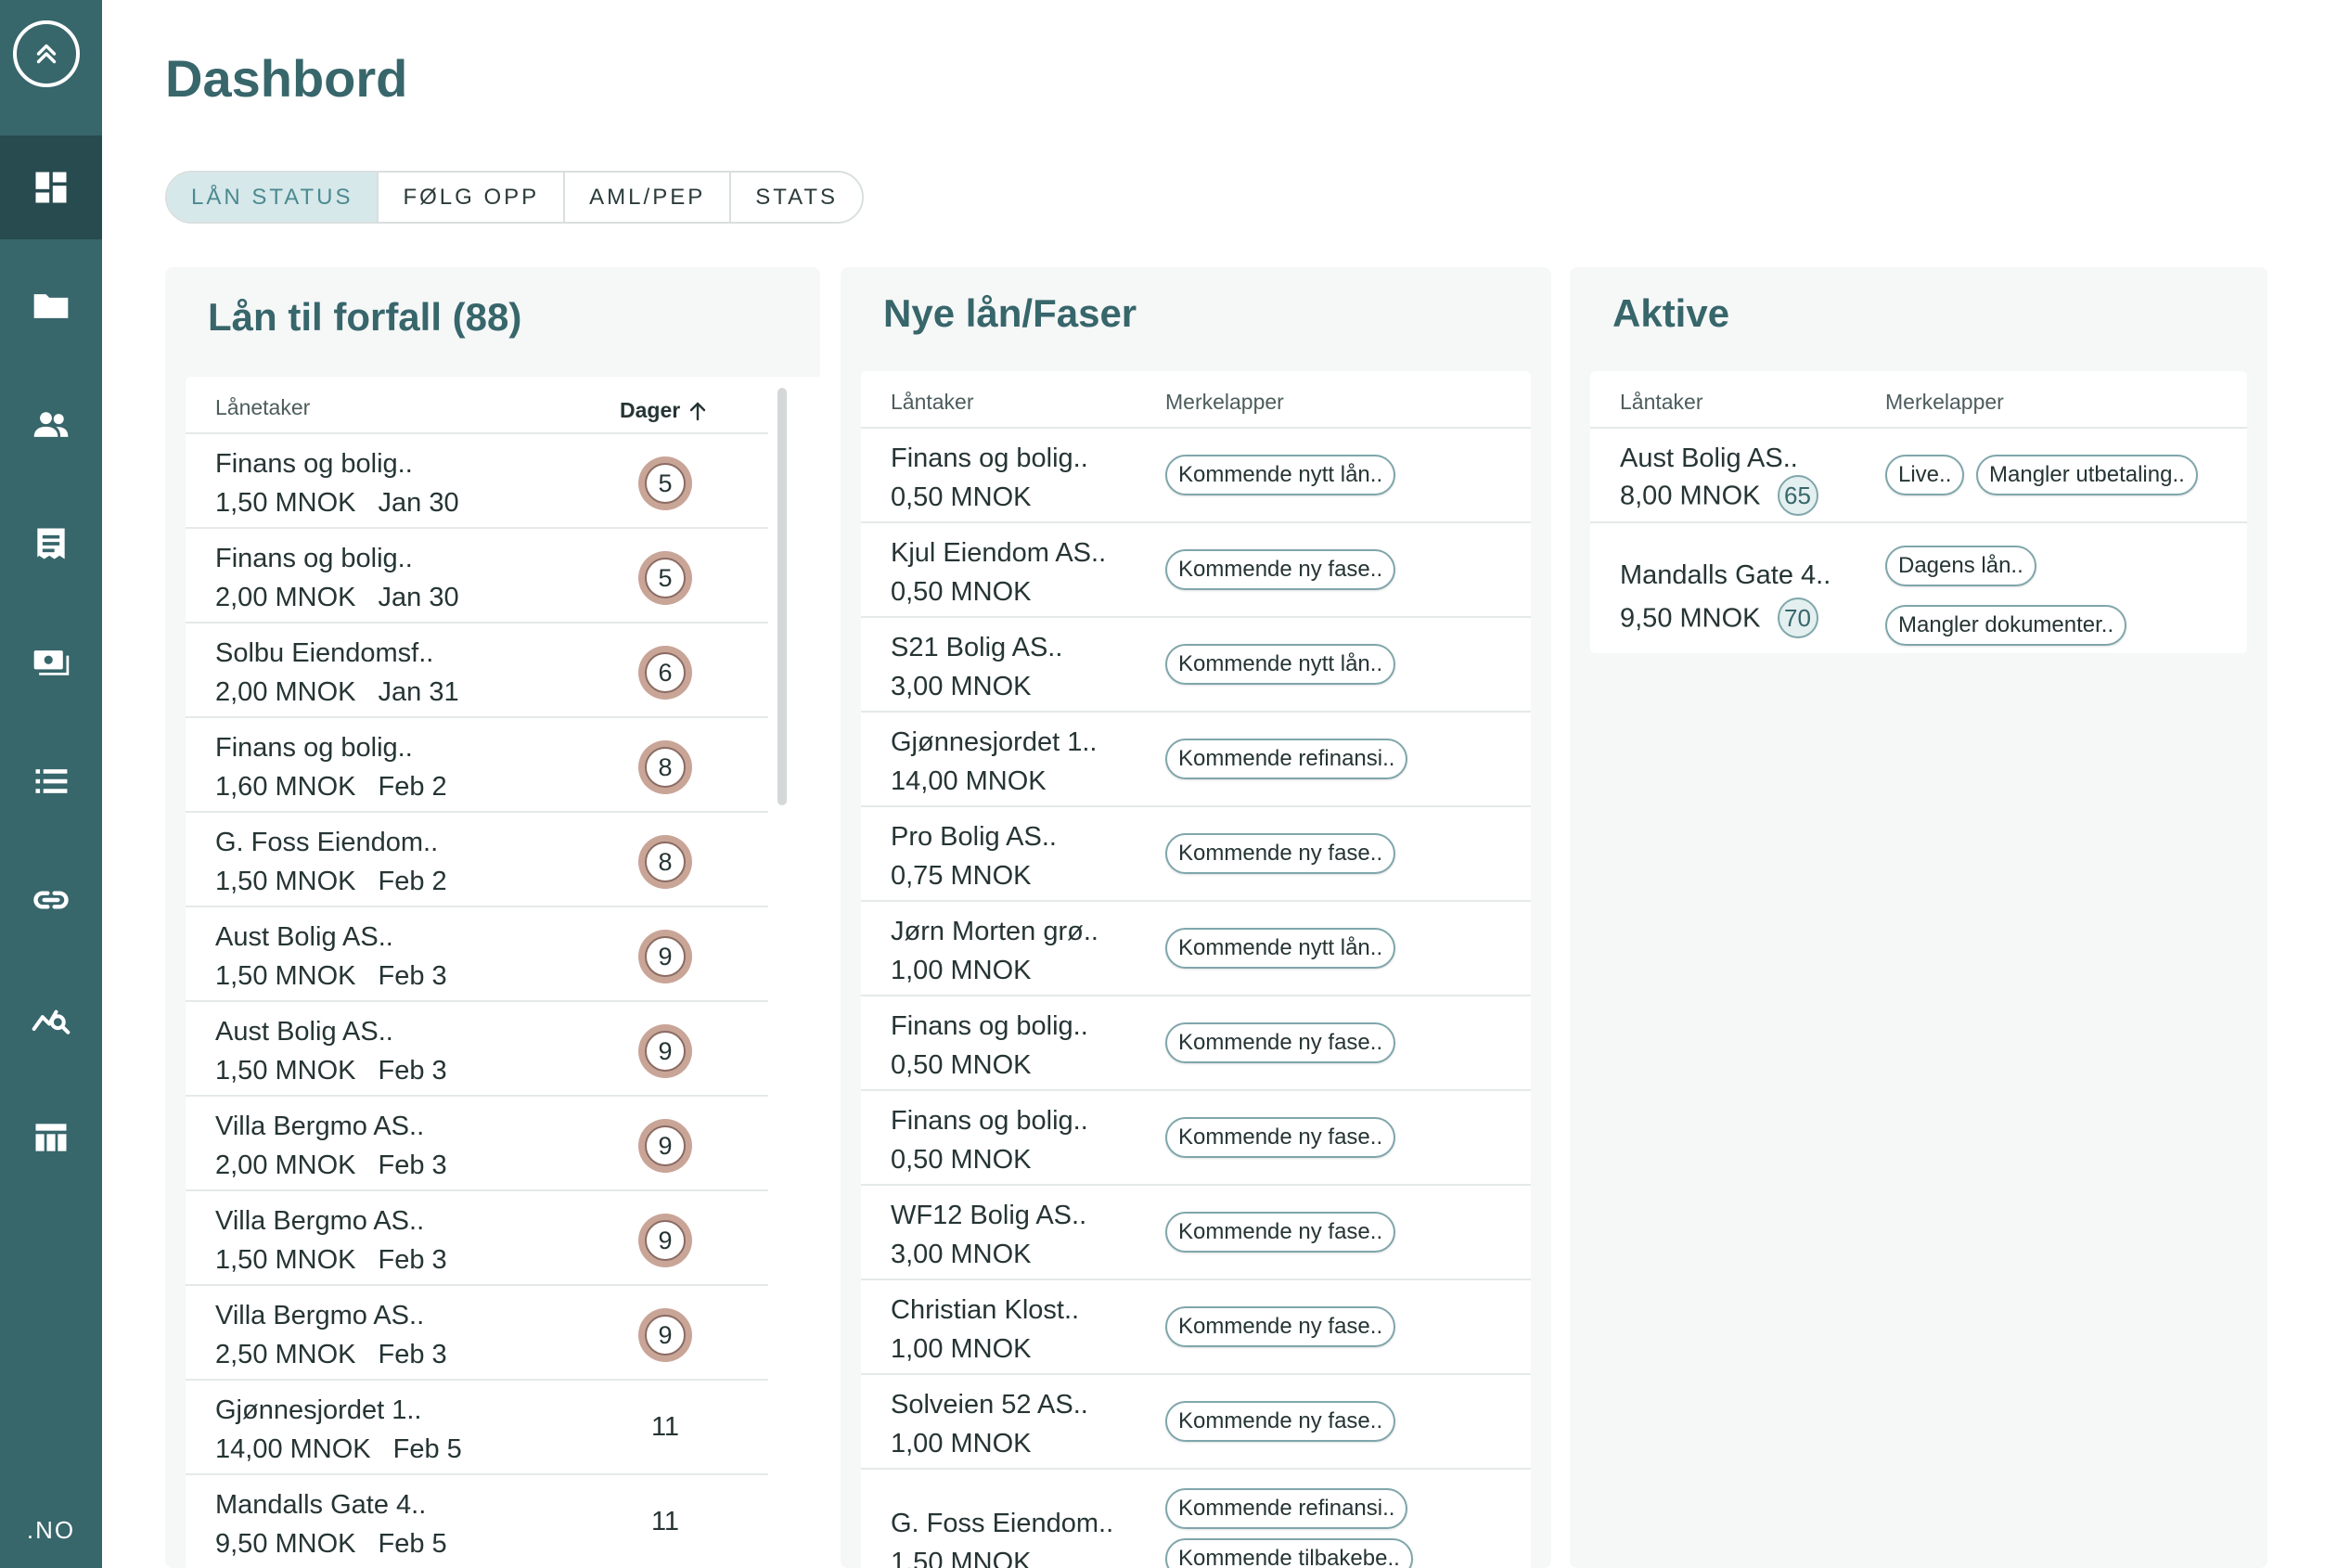 The height and width of the screenshot is (1568, 2325). I want to click on loan-amount: 14,00 MNOK Feb 5, so click(338, 1450).